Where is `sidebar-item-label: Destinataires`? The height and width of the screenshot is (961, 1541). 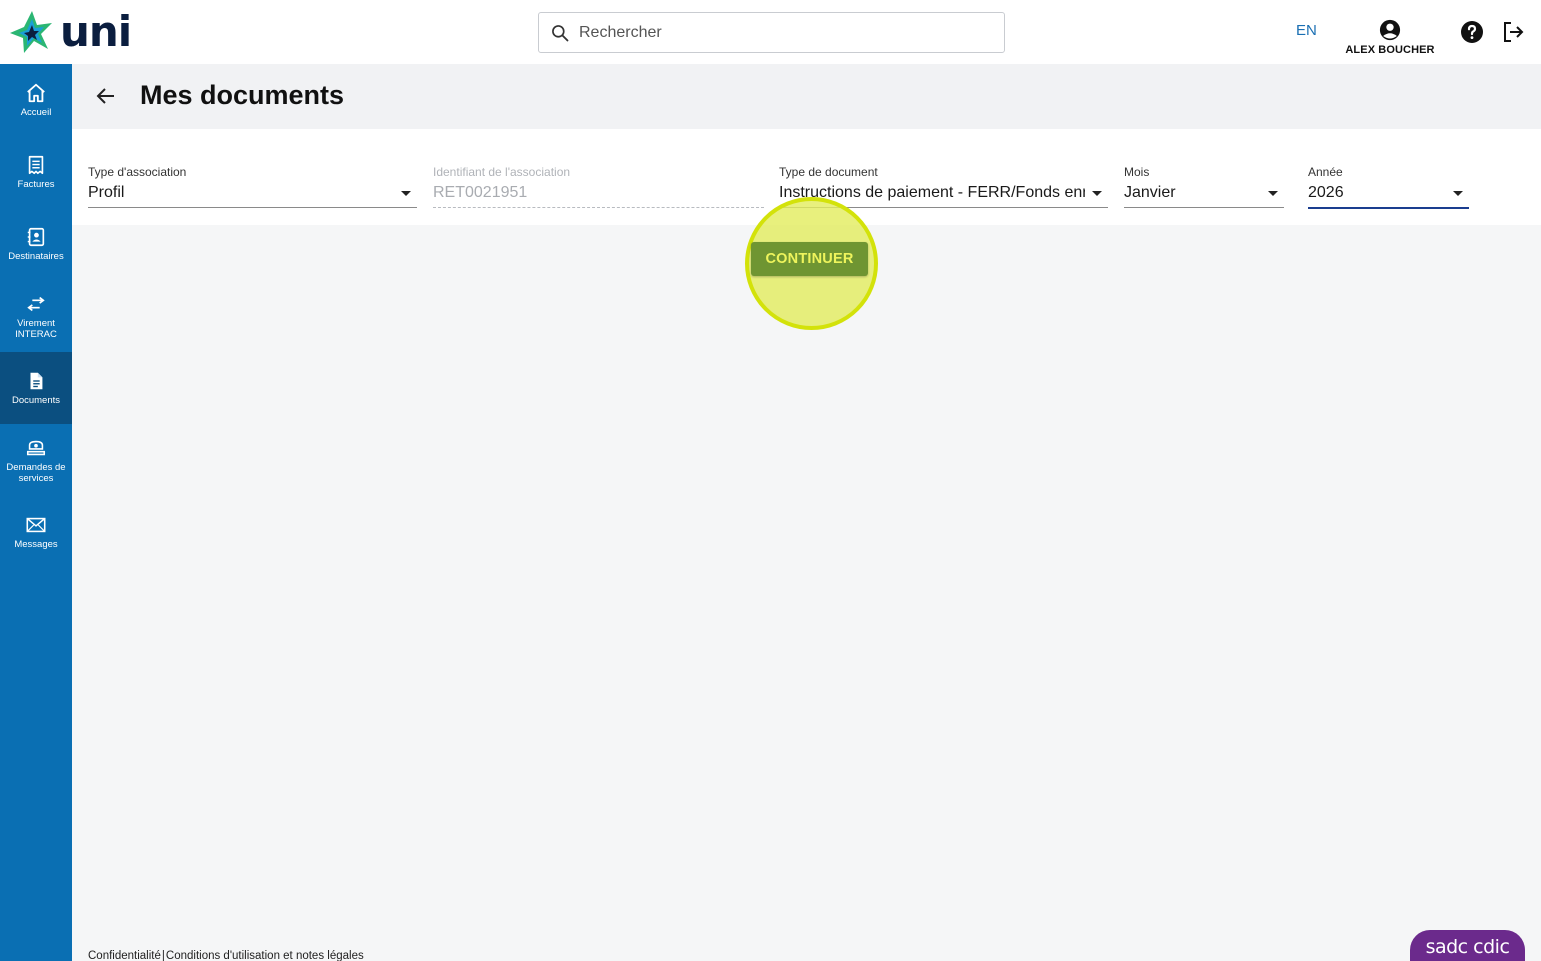
sidebar-item-label: Destinataires is located at coordinates (36, 256).